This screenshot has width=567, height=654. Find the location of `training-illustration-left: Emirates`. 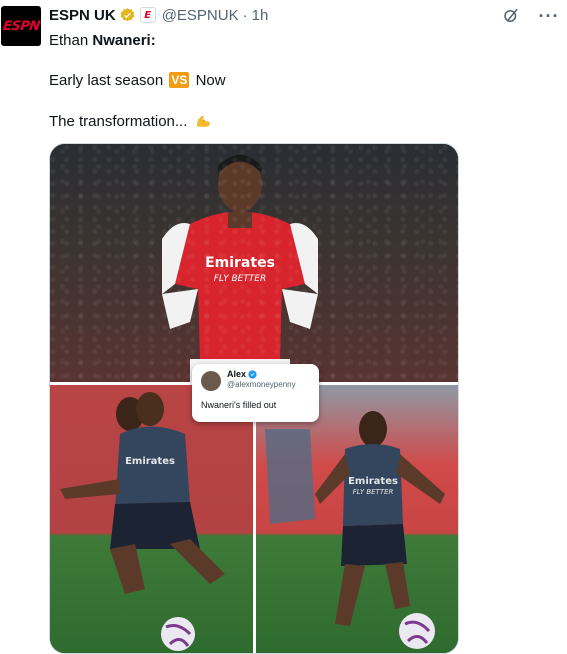

training-illustration-left: Emirates is located at coordinates (142, 521).